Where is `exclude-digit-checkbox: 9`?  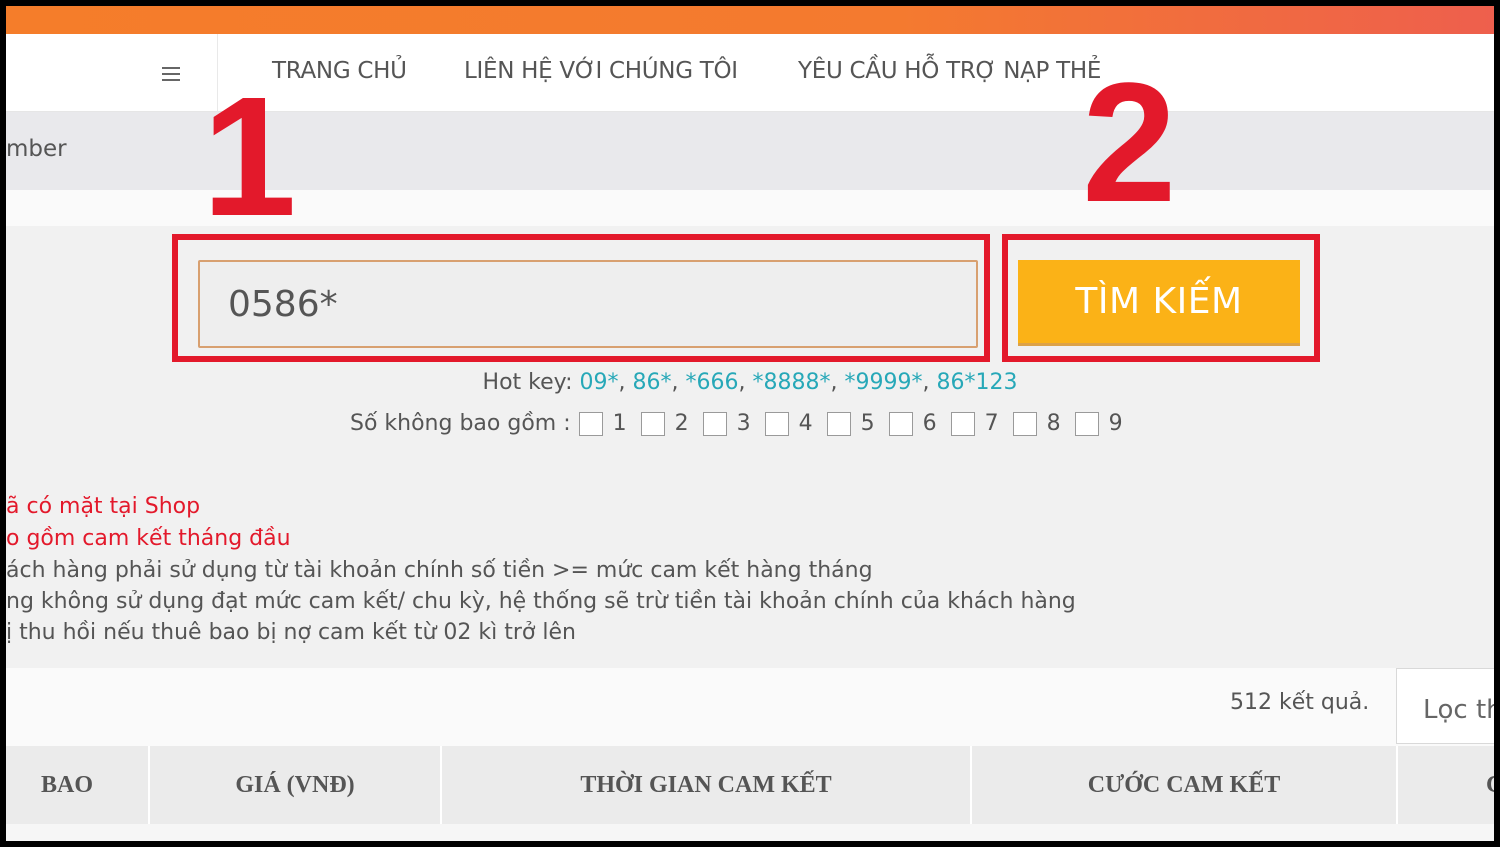 exclude-digit-checkbox: 9 is located at coordinates (1098, 423).